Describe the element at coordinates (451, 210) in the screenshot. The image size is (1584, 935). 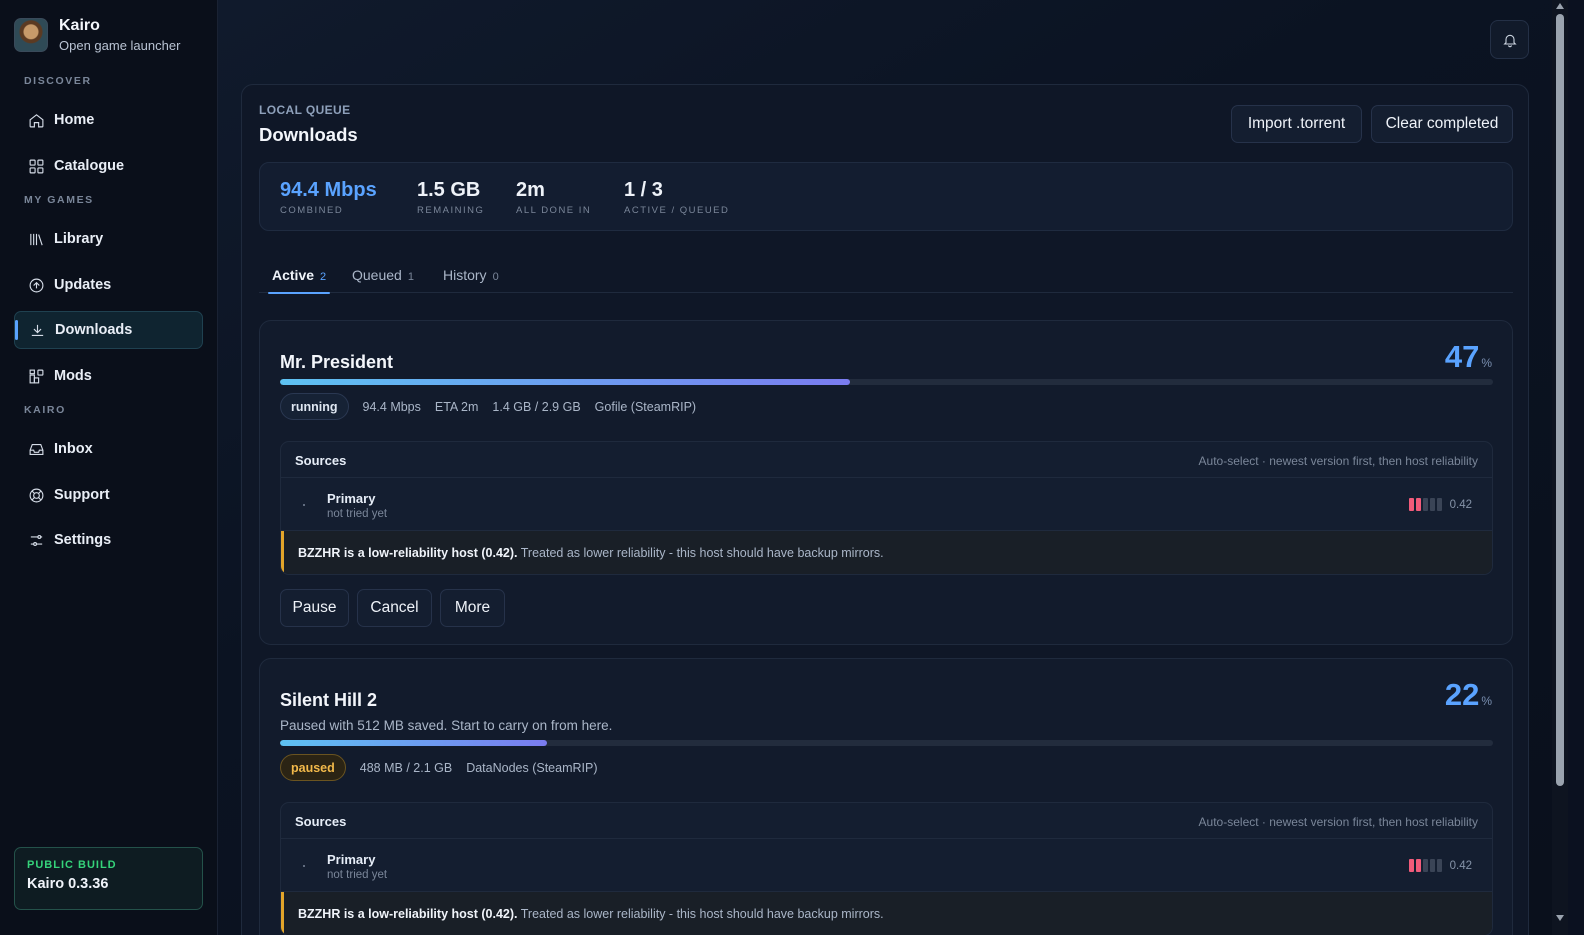
I see `stat-label: REMAINING` at that location.